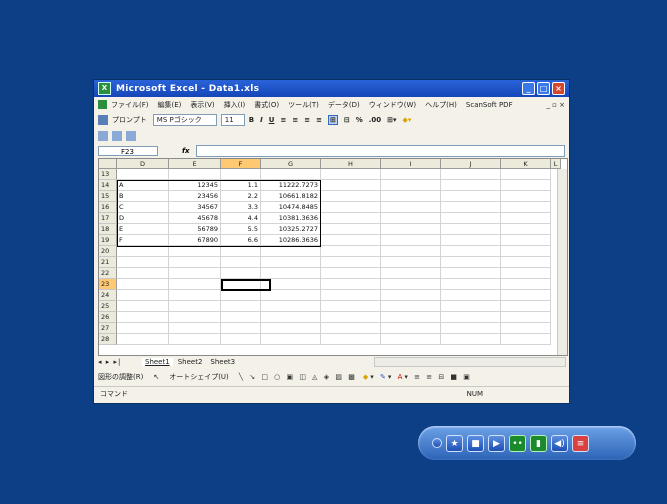  What do you see at coordinates (143, 295) in the screenshot?
I see `cell-D24` at bounding box center [143, 295].